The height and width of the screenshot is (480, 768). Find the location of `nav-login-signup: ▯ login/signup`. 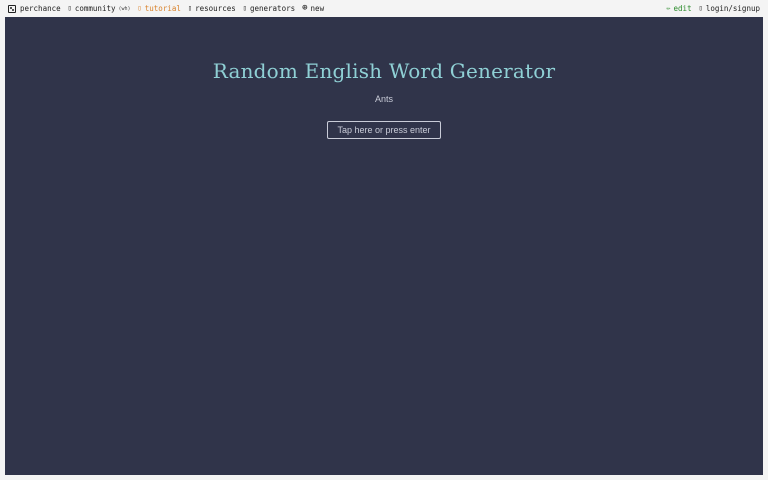

nav-login-signup: ▯ login/signup is located at coordinates (729, 8).